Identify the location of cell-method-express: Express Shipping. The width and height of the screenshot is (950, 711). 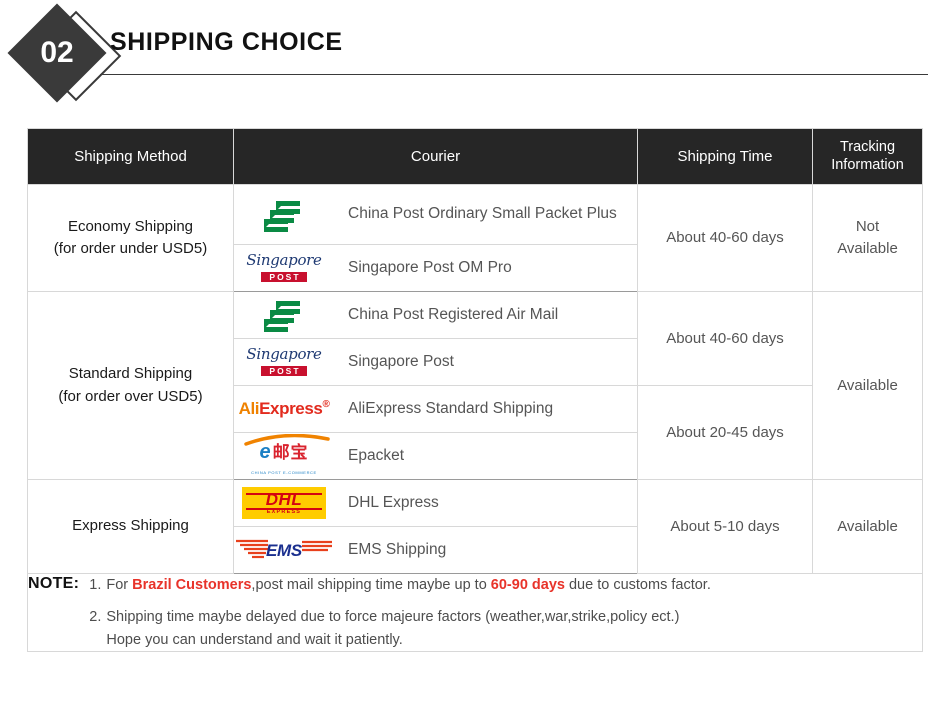
(130, 526).